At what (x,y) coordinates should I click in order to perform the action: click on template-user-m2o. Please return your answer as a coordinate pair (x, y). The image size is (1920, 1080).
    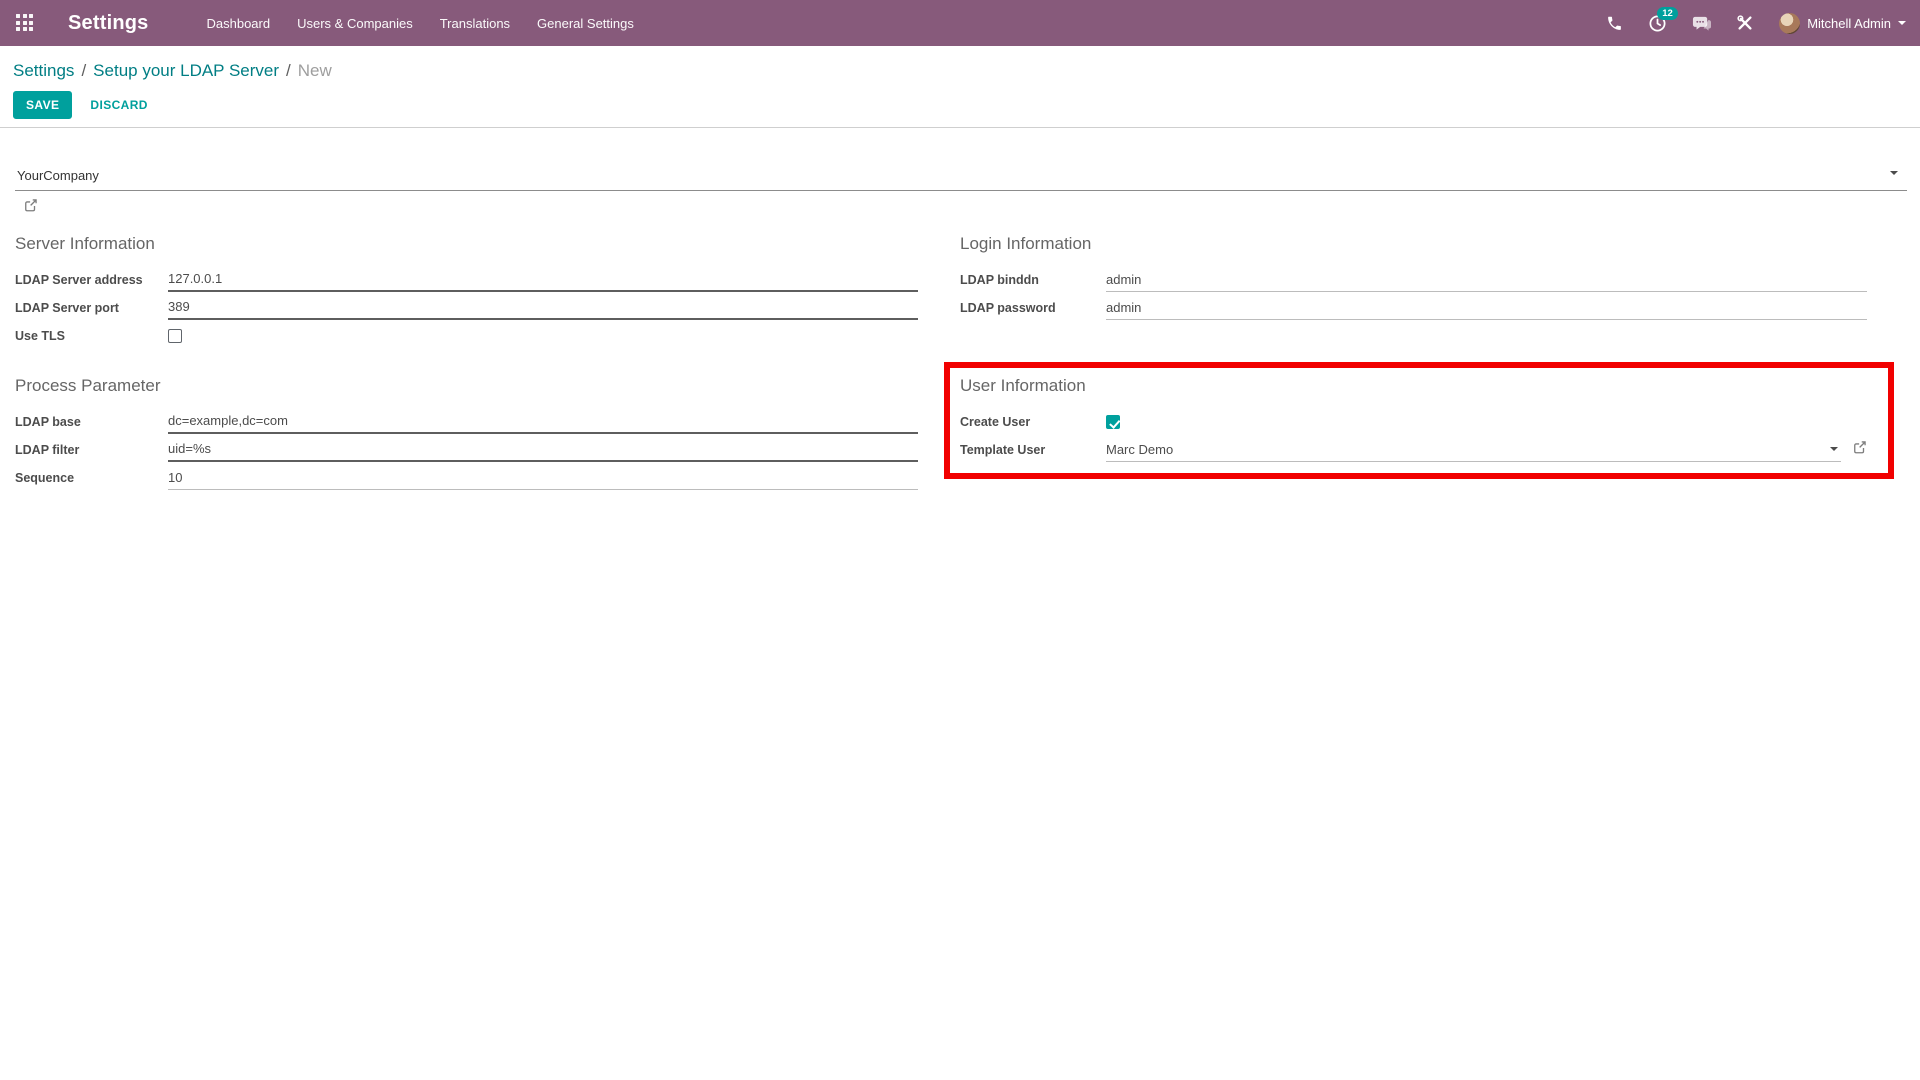
    Looking at the image, I should click on (1473, 450).